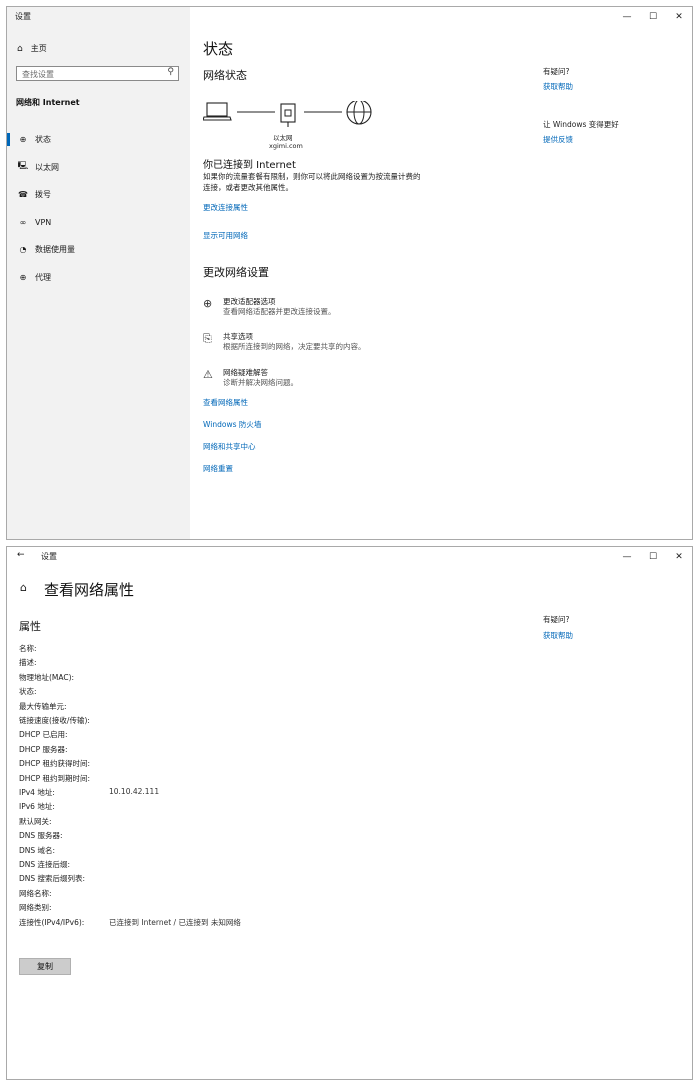 This screenshot has height=1087, width=700. Describe the element at coordinates (98, 168) in the screenshot. I see `sidebar-item-1: 🖳 以太网` at that location.